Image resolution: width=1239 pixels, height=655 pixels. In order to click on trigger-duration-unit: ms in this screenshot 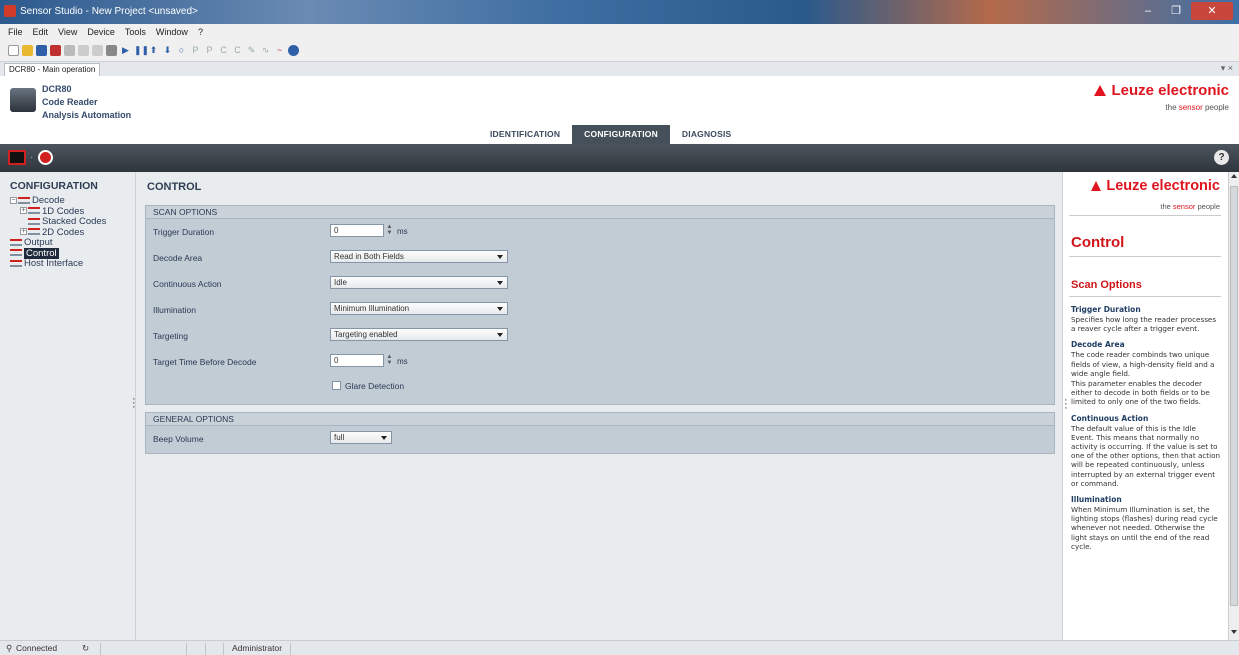, I will do `click(402, 231)`.